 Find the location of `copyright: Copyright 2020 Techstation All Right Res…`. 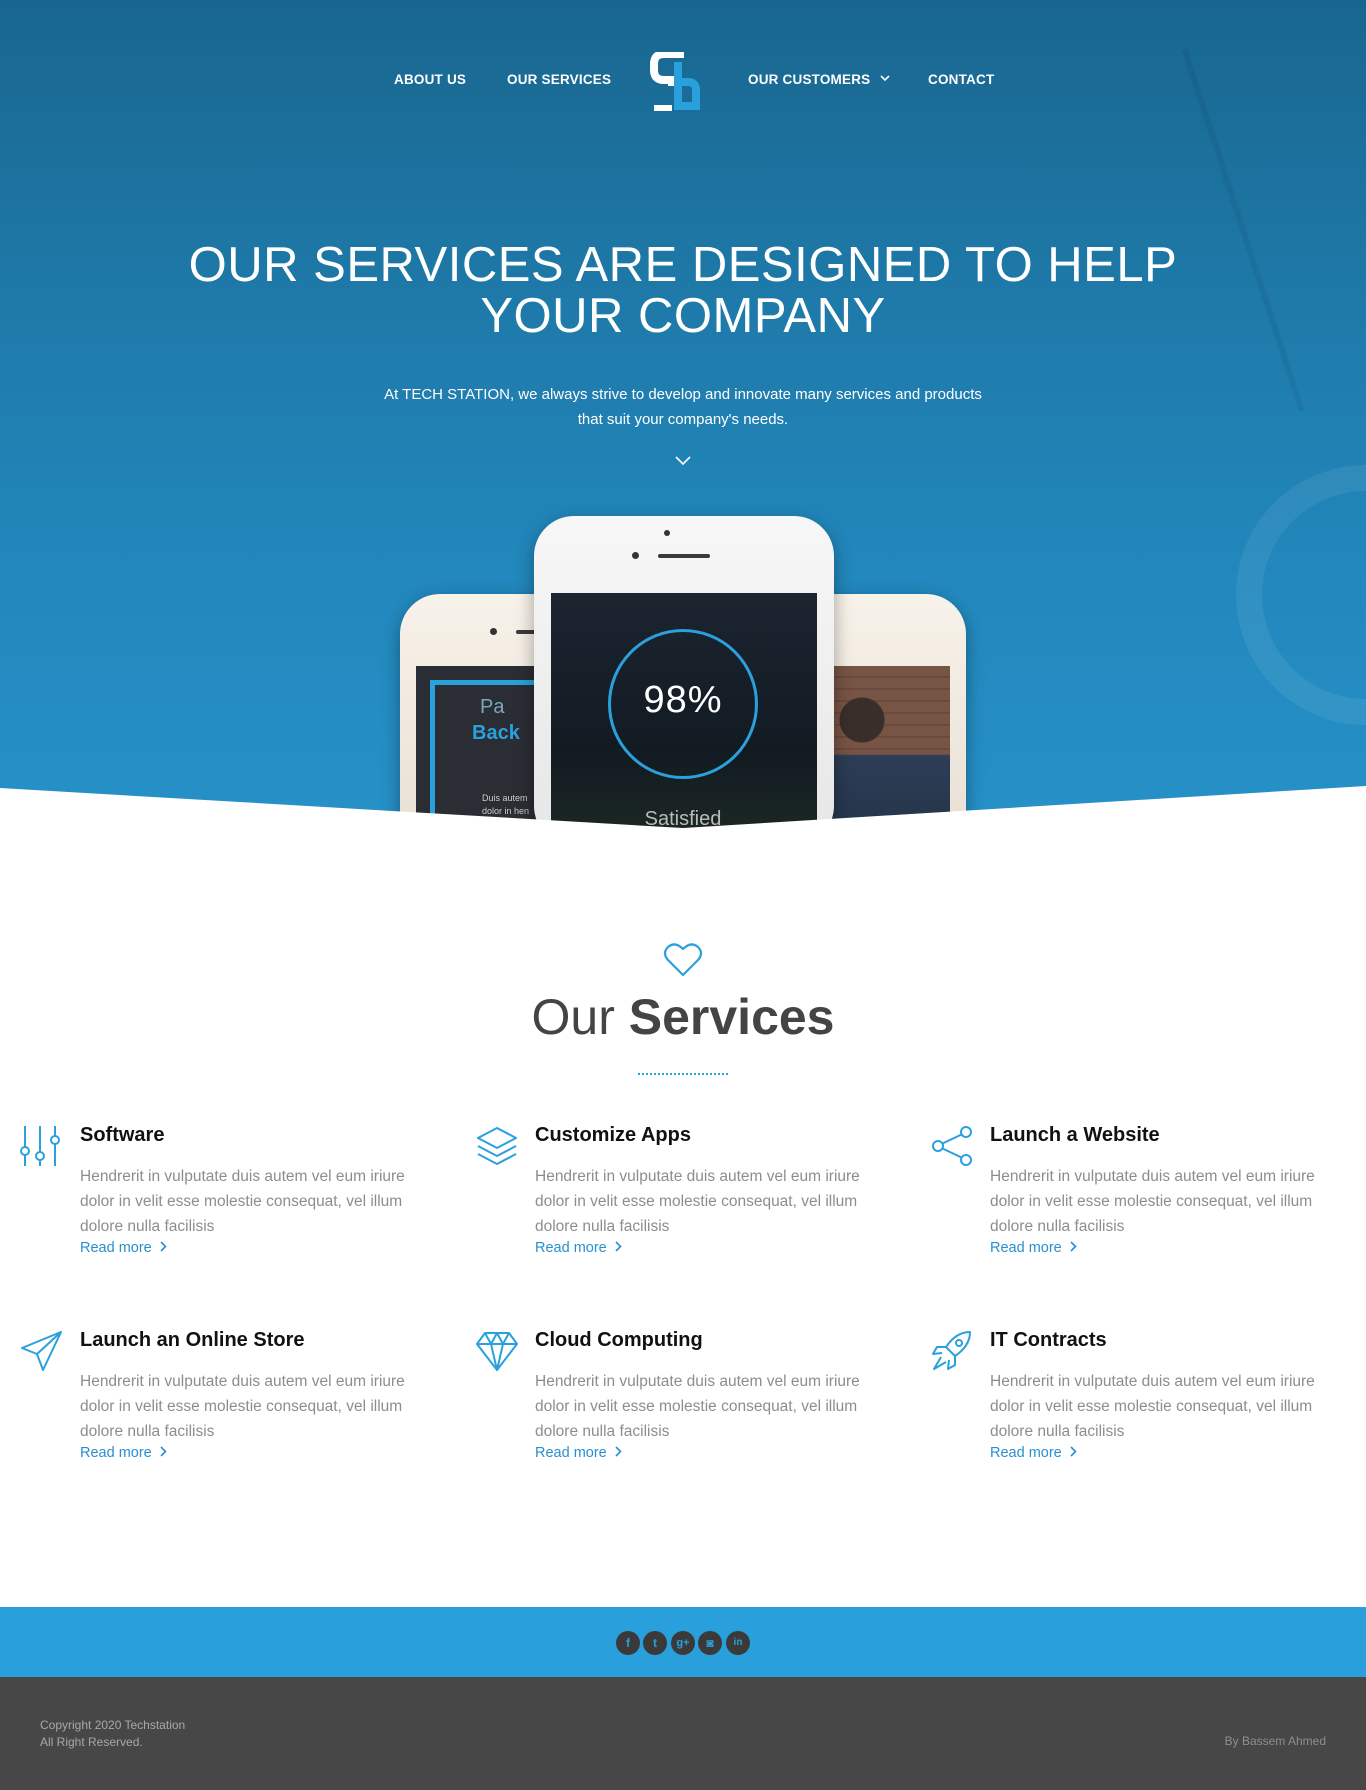

copyright: Copyright 2020 Techstation All Right Res… is located at coordinates (112, 1734).